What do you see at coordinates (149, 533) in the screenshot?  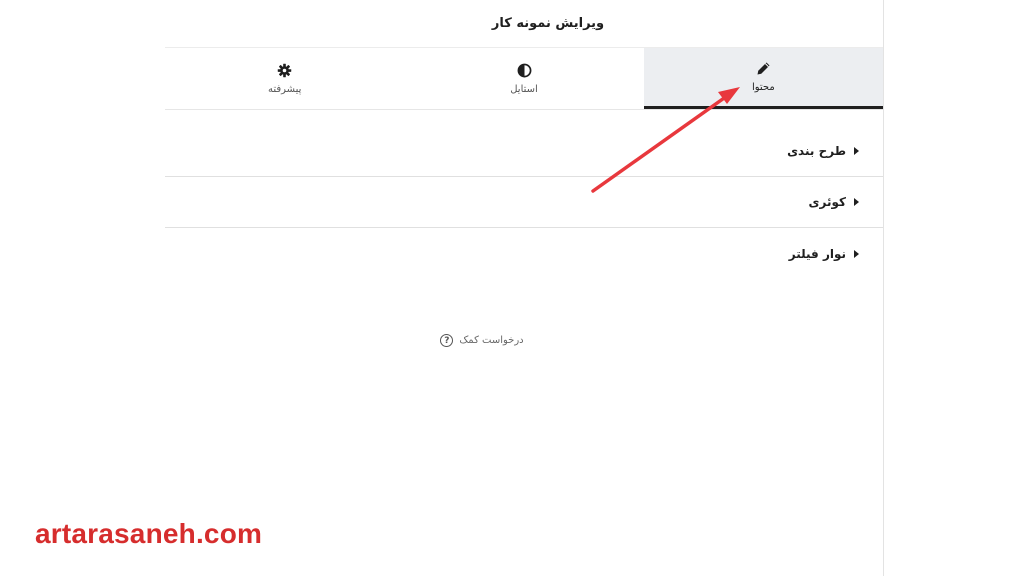 I see `watermark-text: artarasaneh.com` at bounding box center [149, 533].